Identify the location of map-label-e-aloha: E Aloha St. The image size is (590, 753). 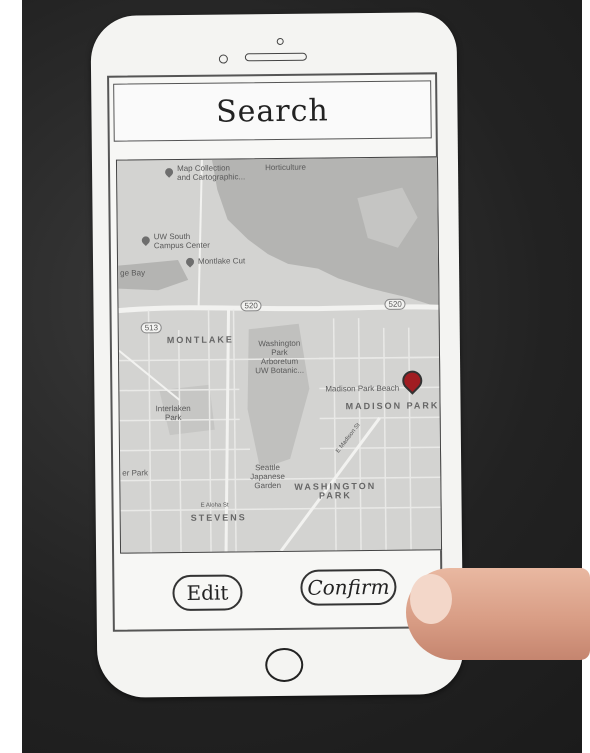
(214, 505).